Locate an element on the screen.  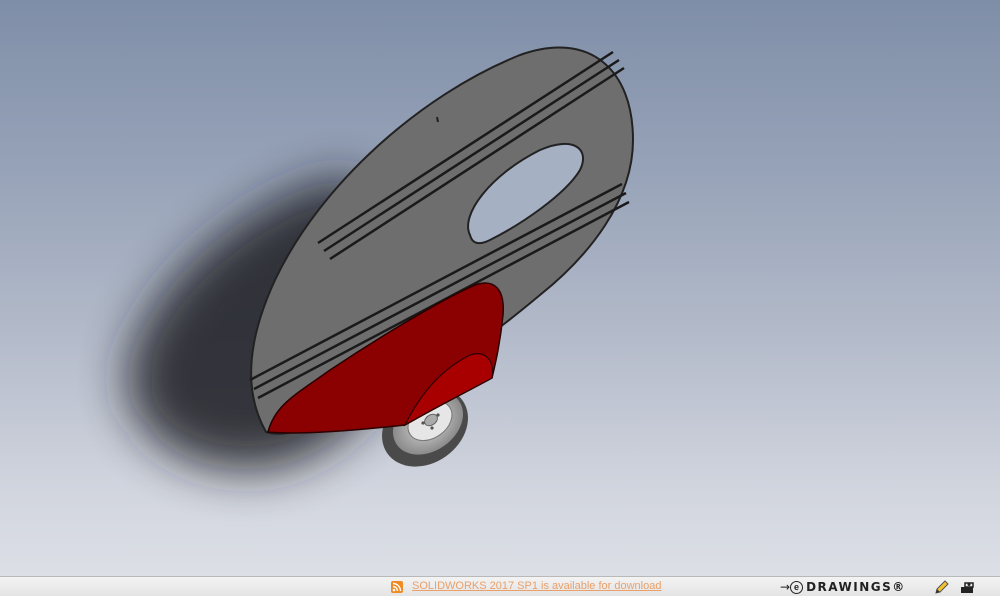
edrawings-e-icon: e is located at coordinates (797, 587).